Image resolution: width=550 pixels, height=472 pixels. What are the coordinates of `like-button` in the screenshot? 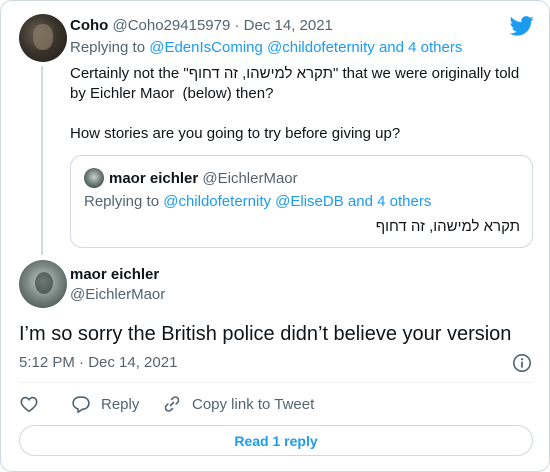 It's located at (29, 404).